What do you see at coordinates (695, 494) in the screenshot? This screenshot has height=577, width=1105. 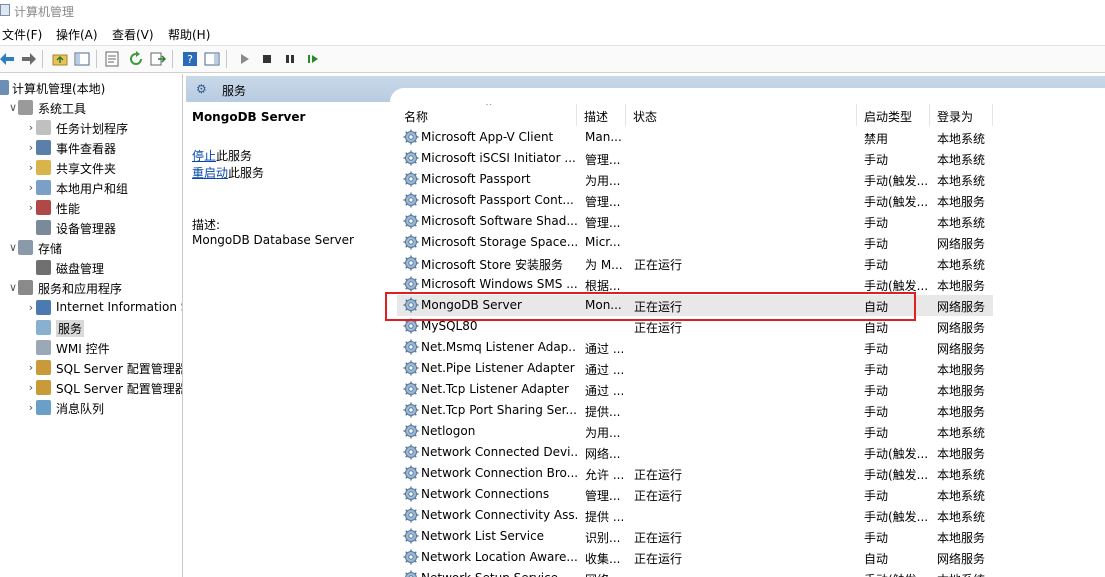 I see `service-row: Network Connections 管理... 正在运行 手动 本地系统` at bounding box center [695, 494].